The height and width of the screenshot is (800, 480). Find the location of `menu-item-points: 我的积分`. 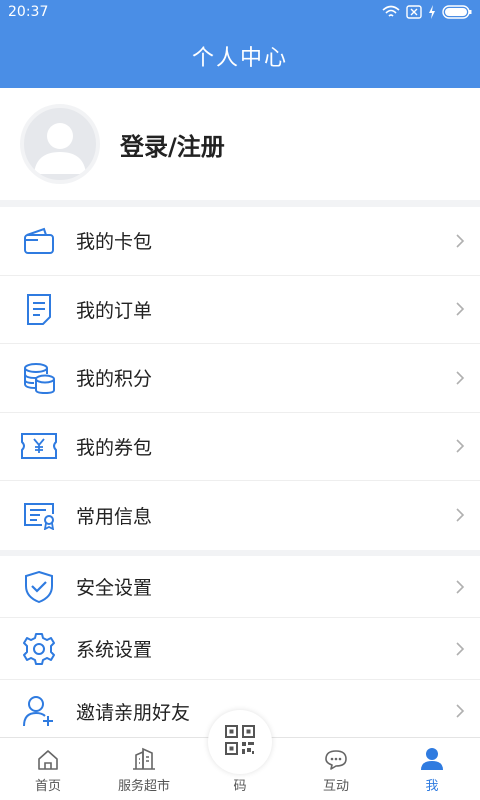

menu-item-points: 我的积分 is located at coordinates (240, 378).